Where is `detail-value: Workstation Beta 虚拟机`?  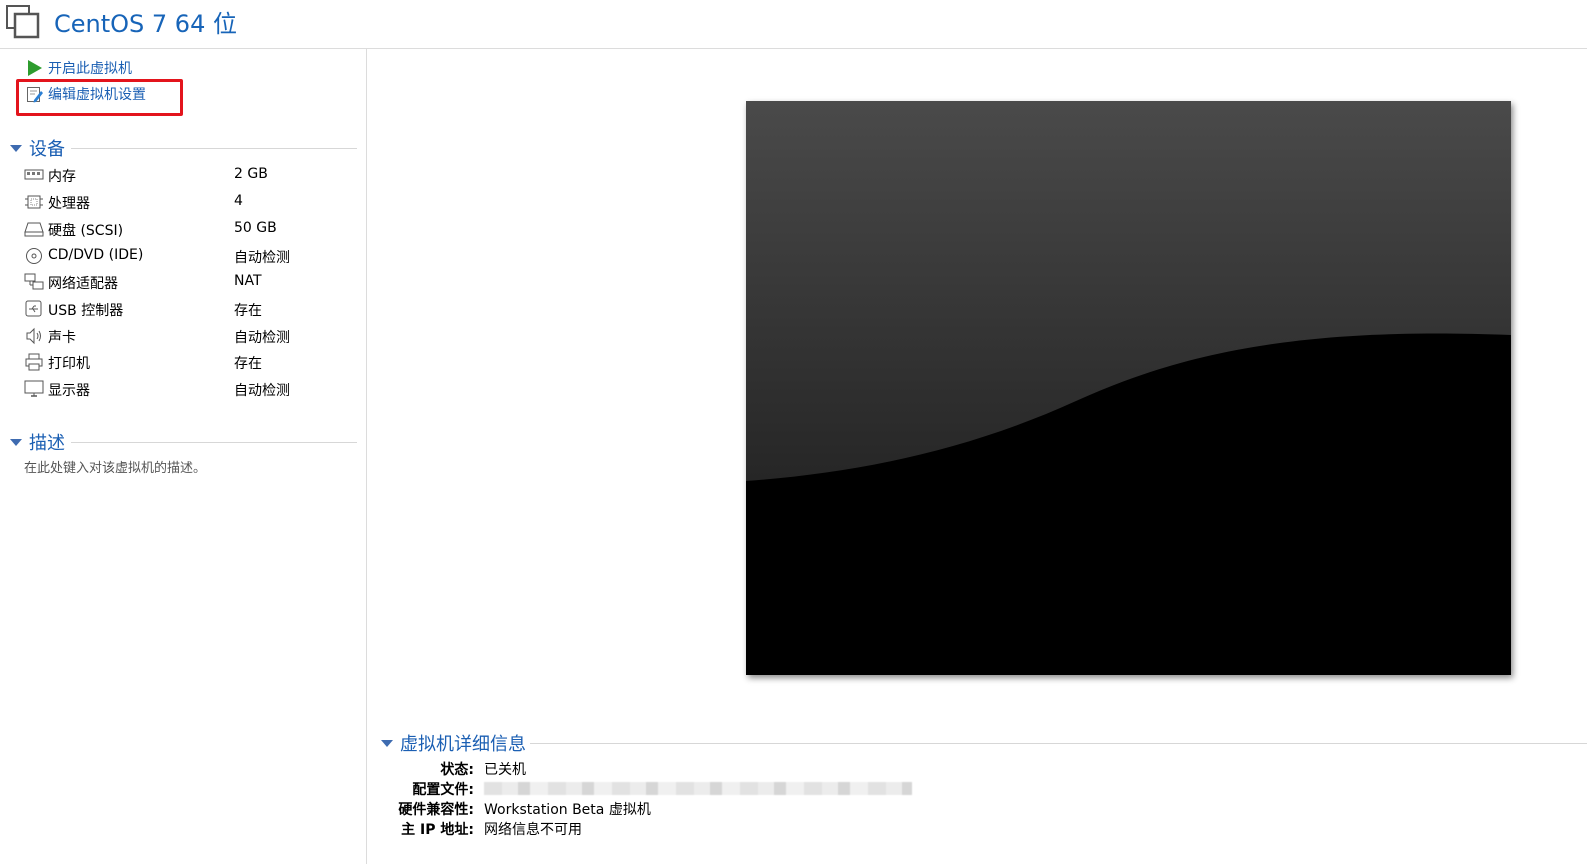
detail-value: Workstation Beta 虚拟机 is located at coordinates (567, 810).